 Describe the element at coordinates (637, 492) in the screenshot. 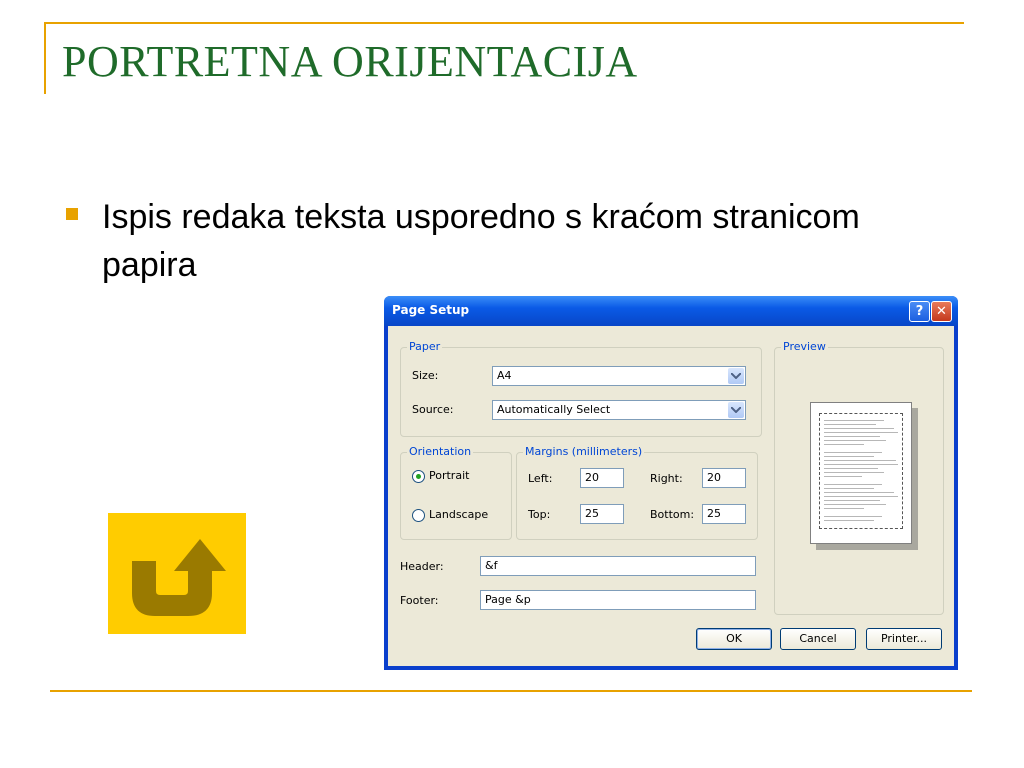

I see `margins-group: Margins (millimeters)` at that location.